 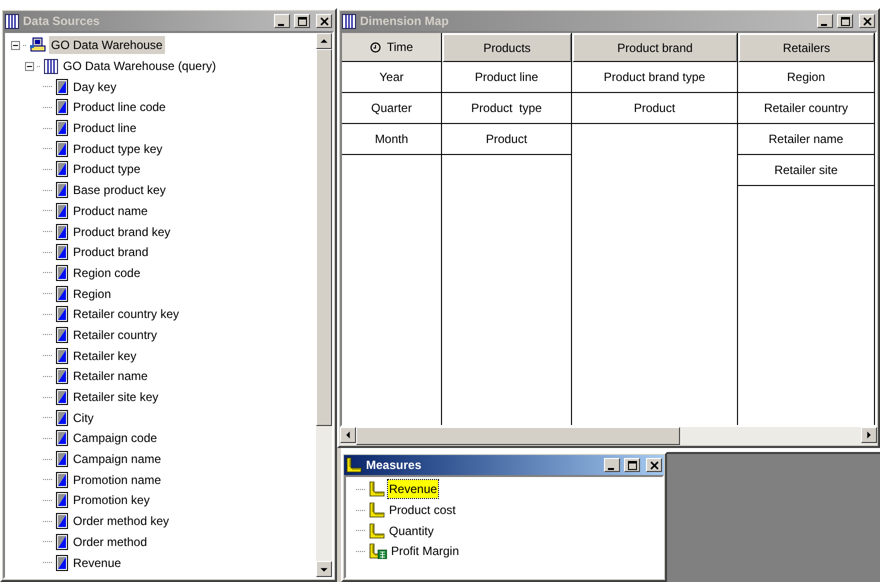 What do you see at coordinates (115, 438) in the screenshot?
I see `tree-item: Campaign code` at bounding box center [115, 438].